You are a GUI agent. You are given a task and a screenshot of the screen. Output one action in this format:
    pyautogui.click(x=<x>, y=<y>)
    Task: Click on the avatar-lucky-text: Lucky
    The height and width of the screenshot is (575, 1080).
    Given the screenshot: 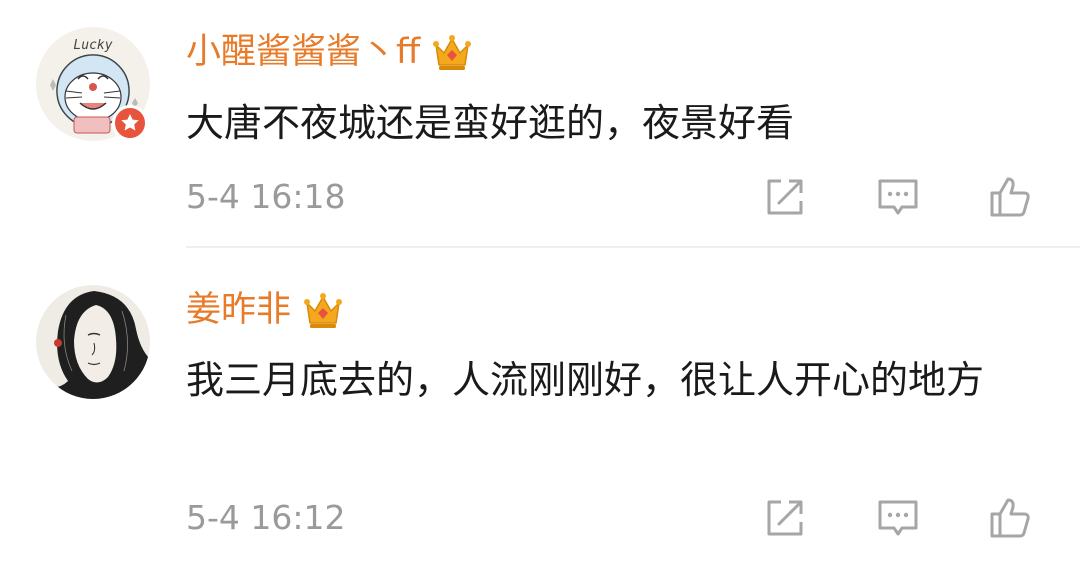 What is the action you would take?
    pyautogui.click(x=92, y=45)
    